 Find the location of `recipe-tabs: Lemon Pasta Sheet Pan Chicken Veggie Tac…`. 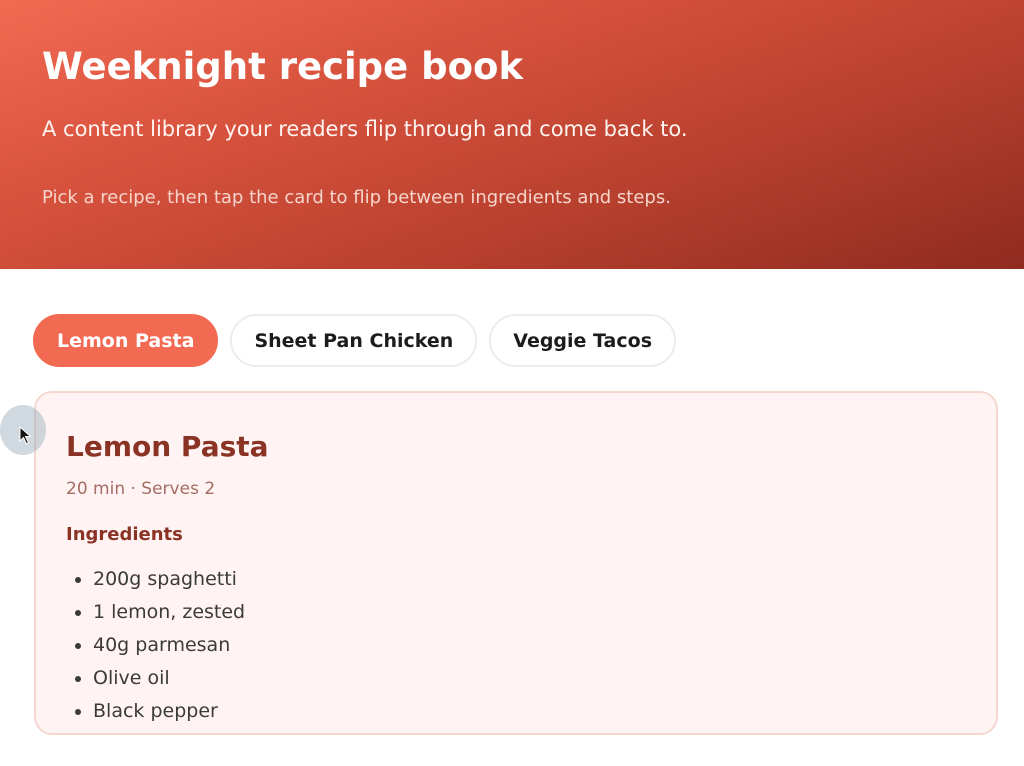

recipe-tabs: Lemon Pasta Sheet Pan Chicken Veggie Tac… is located at coordinates (355, 340).